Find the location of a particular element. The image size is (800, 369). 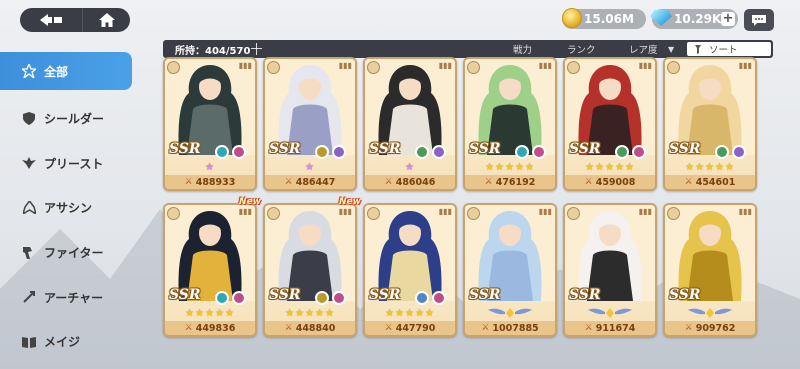

character-card: ▮▮▮ SSR ⚔ 911674 is located at coordinates (610, 270).